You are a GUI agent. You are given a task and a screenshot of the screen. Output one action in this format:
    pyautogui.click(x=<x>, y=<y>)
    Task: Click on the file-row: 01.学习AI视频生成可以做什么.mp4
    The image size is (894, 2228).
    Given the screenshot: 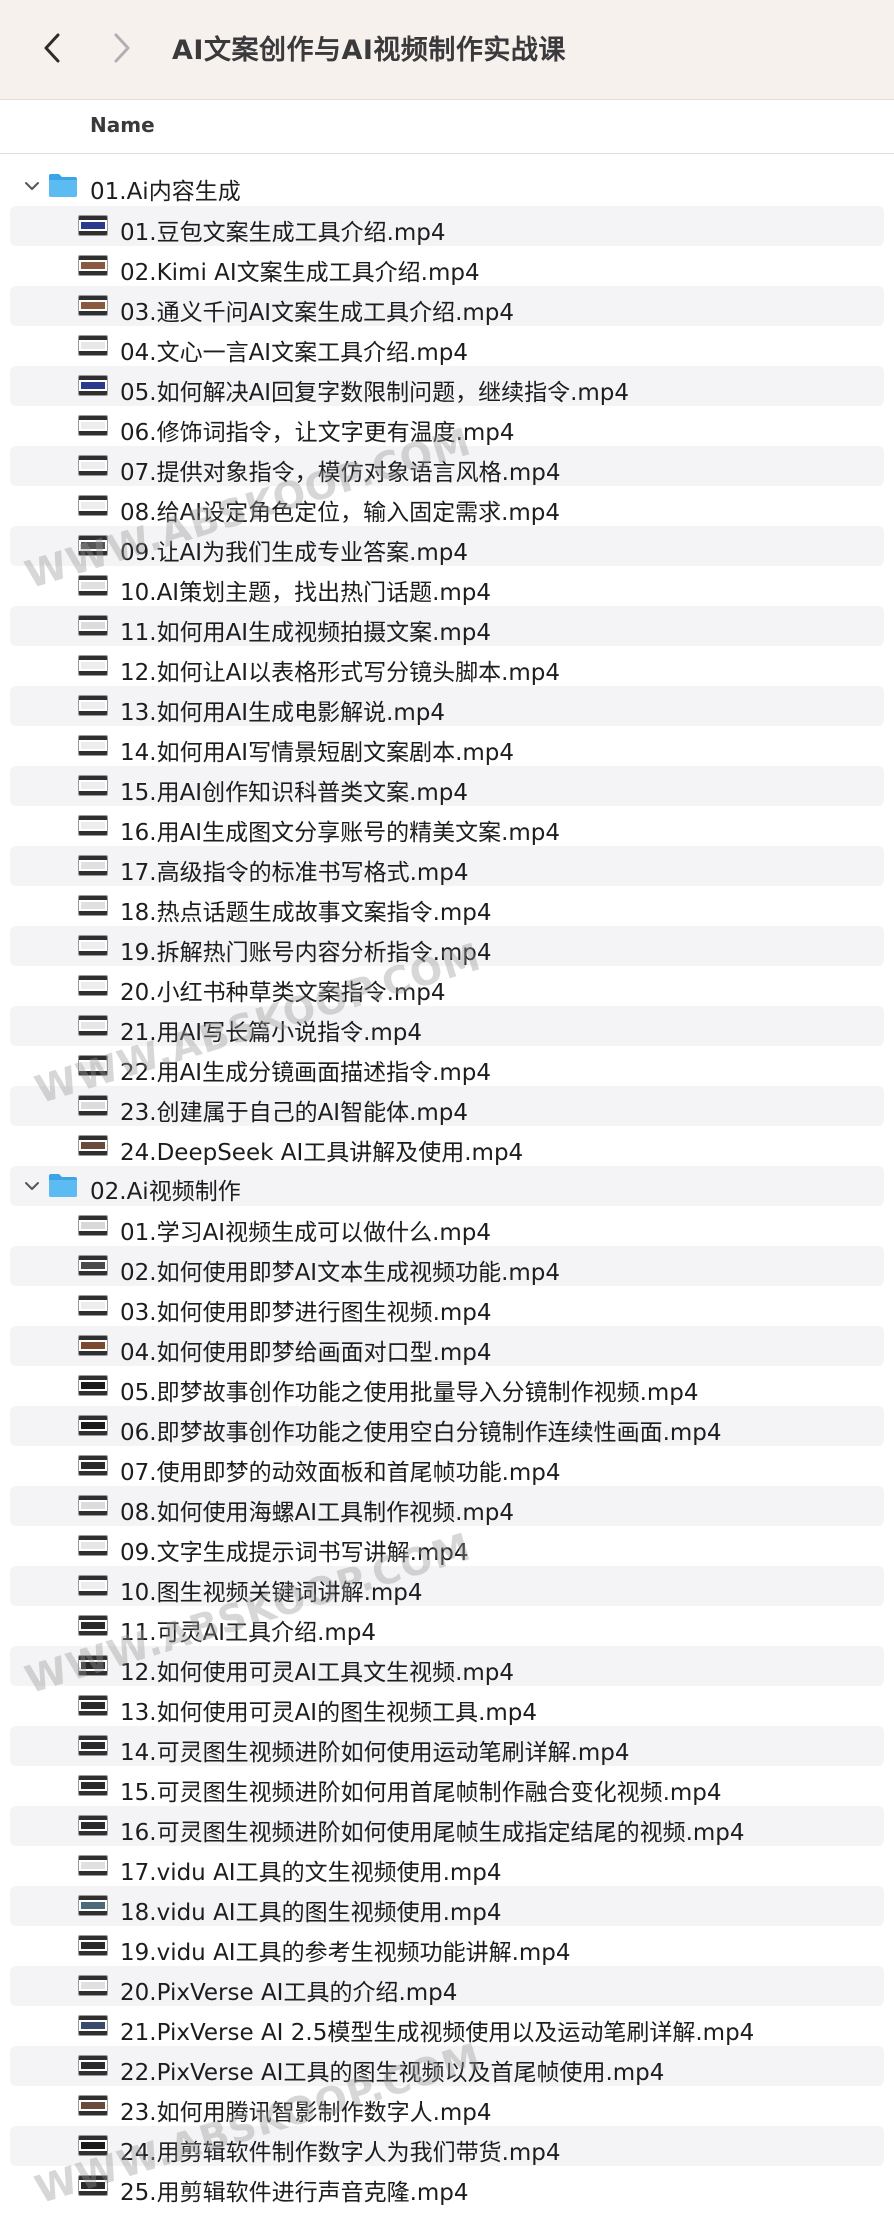 What is the action you would take?
    pyautogui.click(x=447, y=1226)
    